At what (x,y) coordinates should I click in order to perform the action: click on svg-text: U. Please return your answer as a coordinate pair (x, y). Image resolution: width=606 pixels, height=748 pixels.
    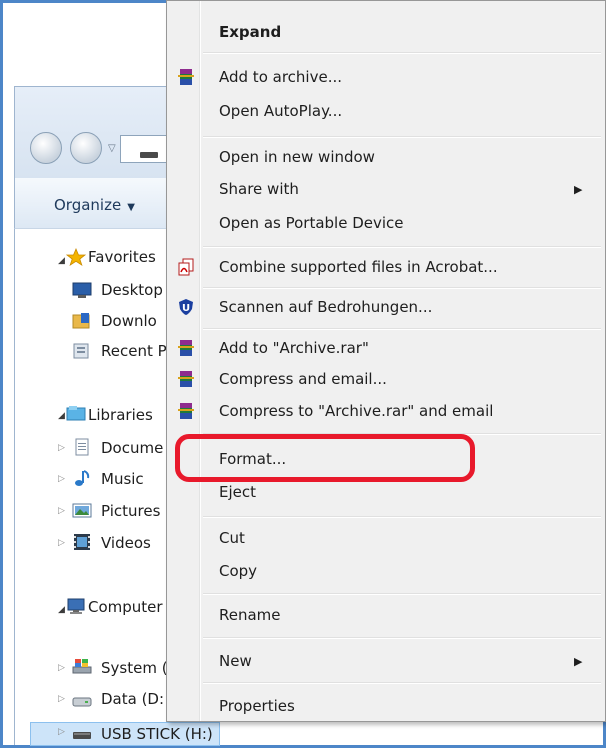
    Looking at the image, I should click on (186, 308).